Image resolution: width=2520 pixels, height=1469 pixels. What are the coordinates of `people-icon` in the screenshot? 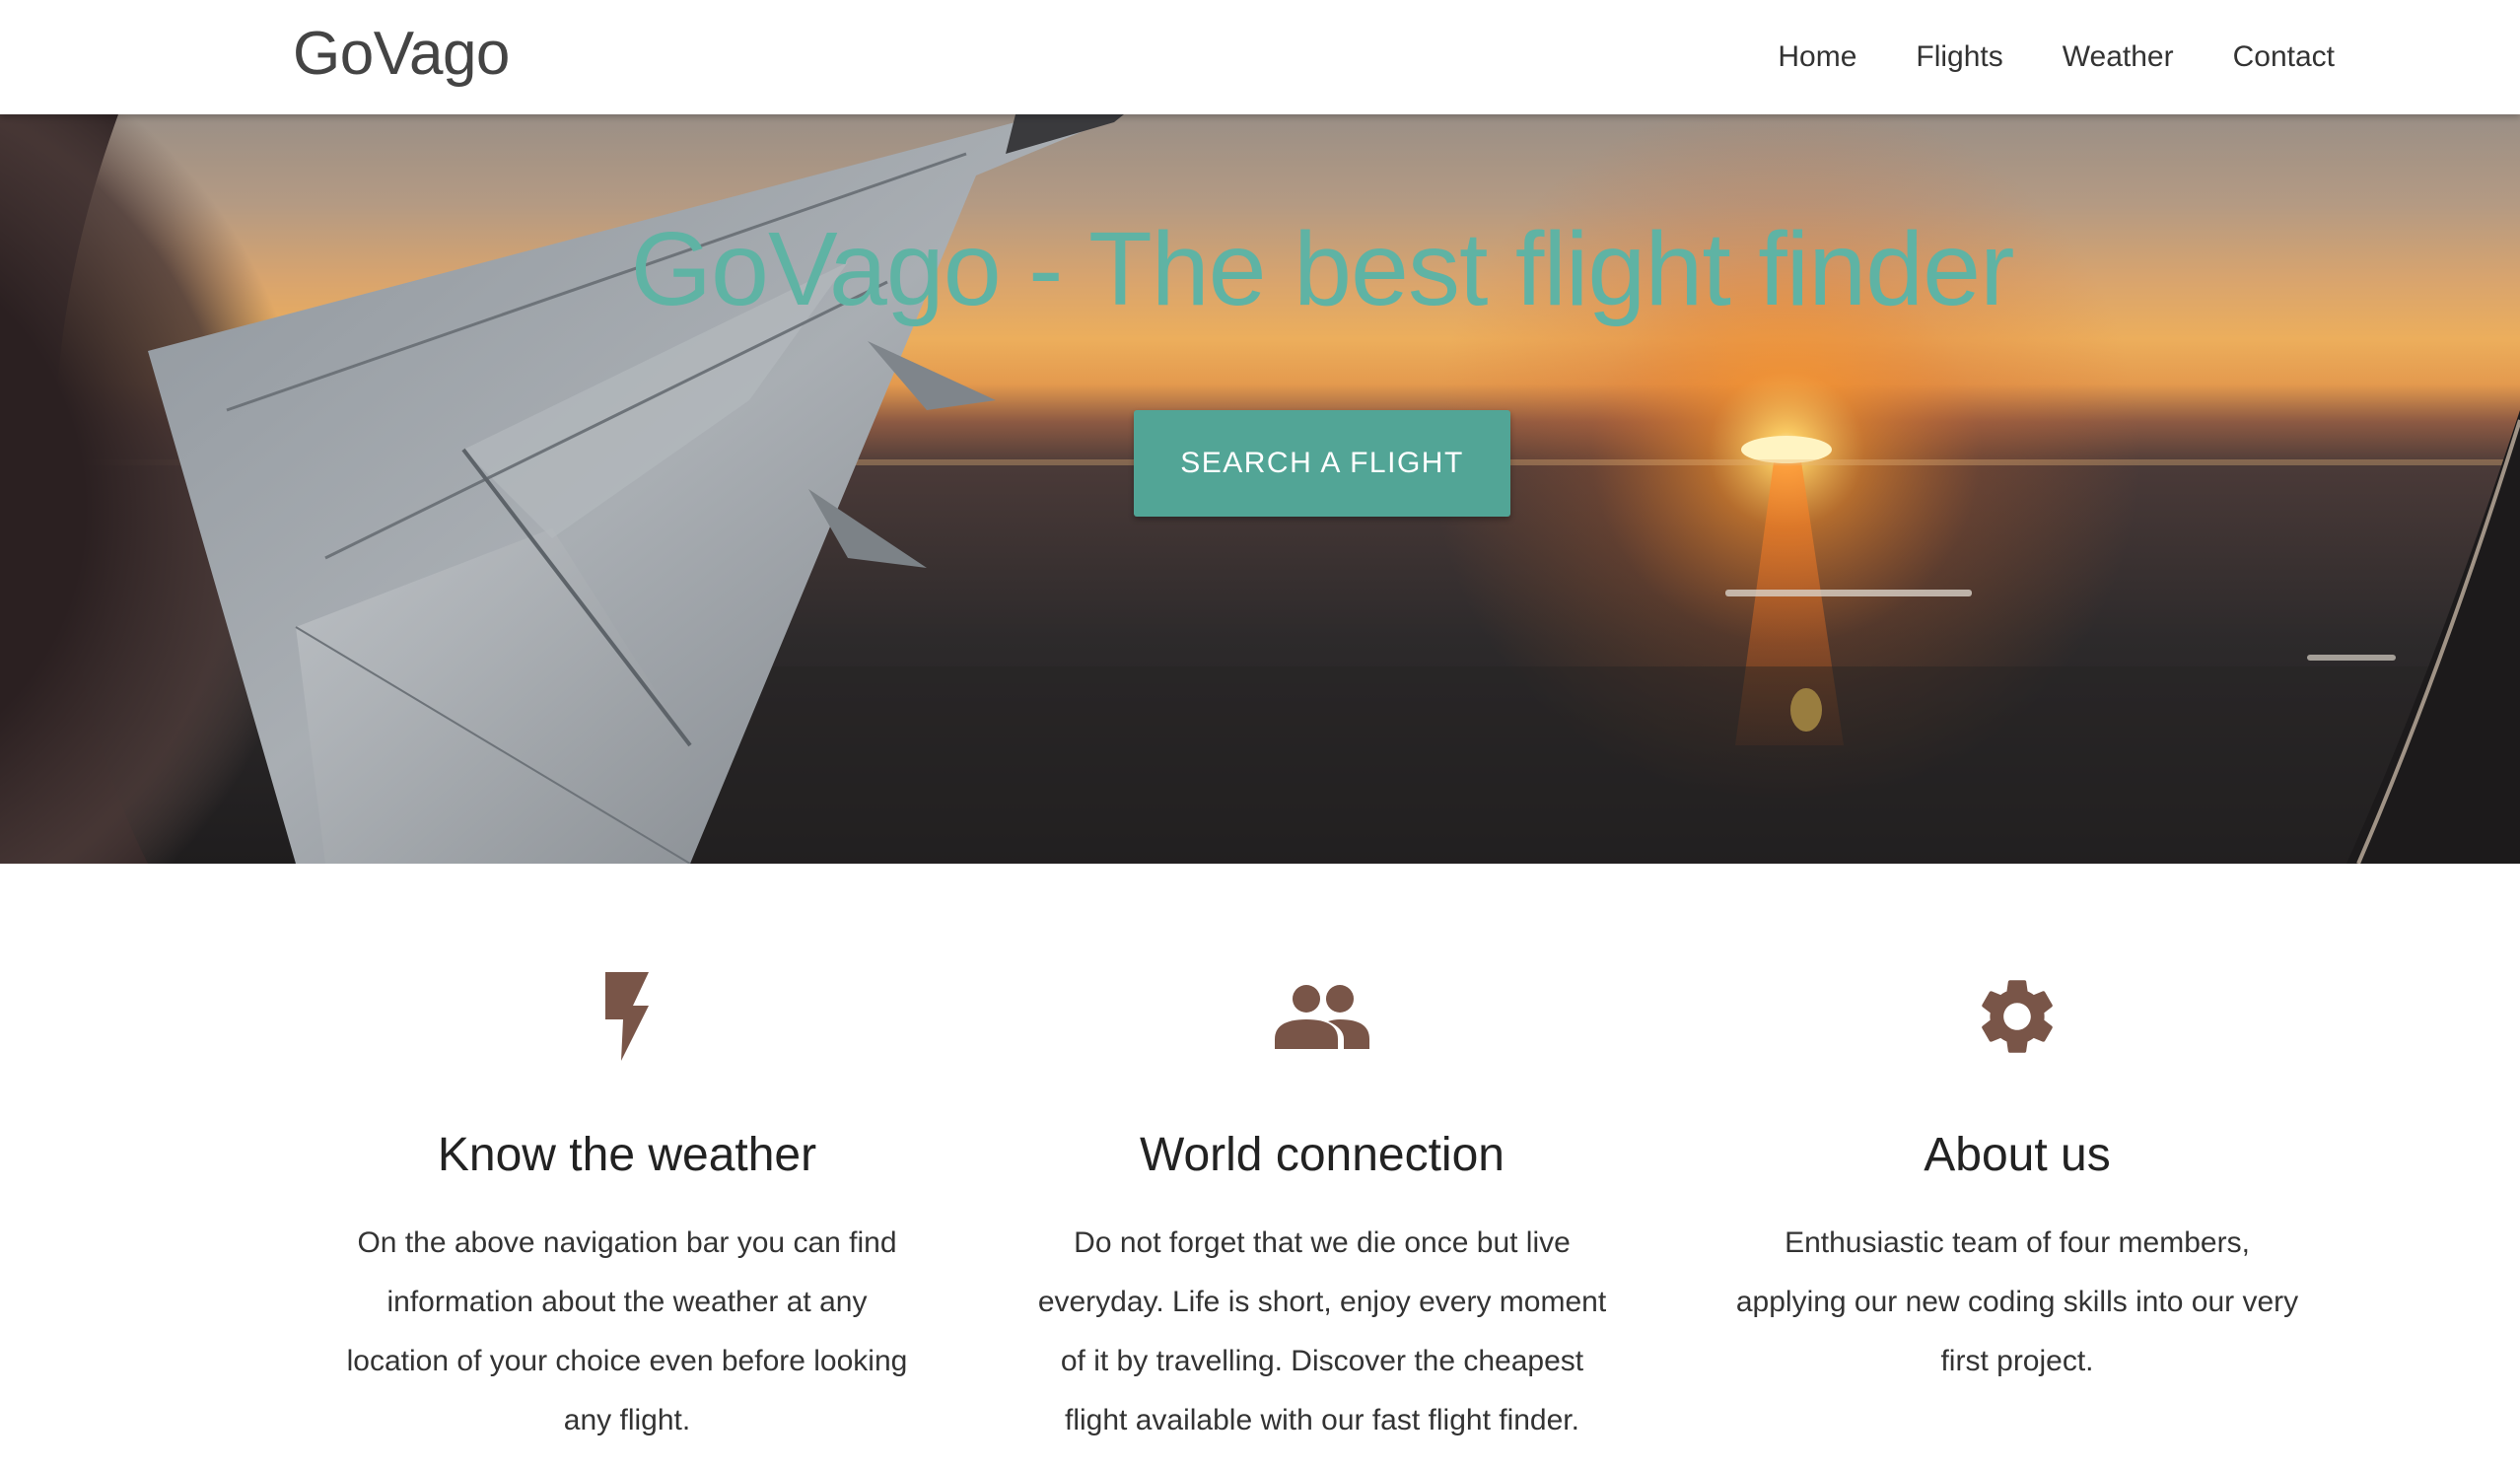 It's located at (1322, 1016).